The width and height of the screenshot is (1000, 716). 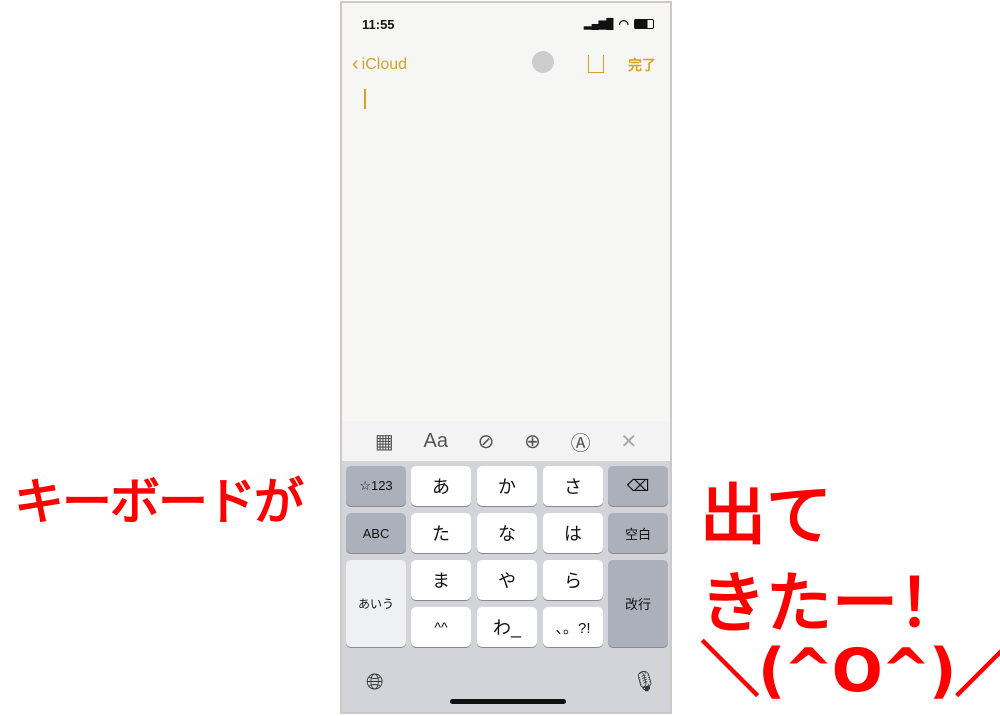 I want to click on home-indicator, so click(x=508, y=701).